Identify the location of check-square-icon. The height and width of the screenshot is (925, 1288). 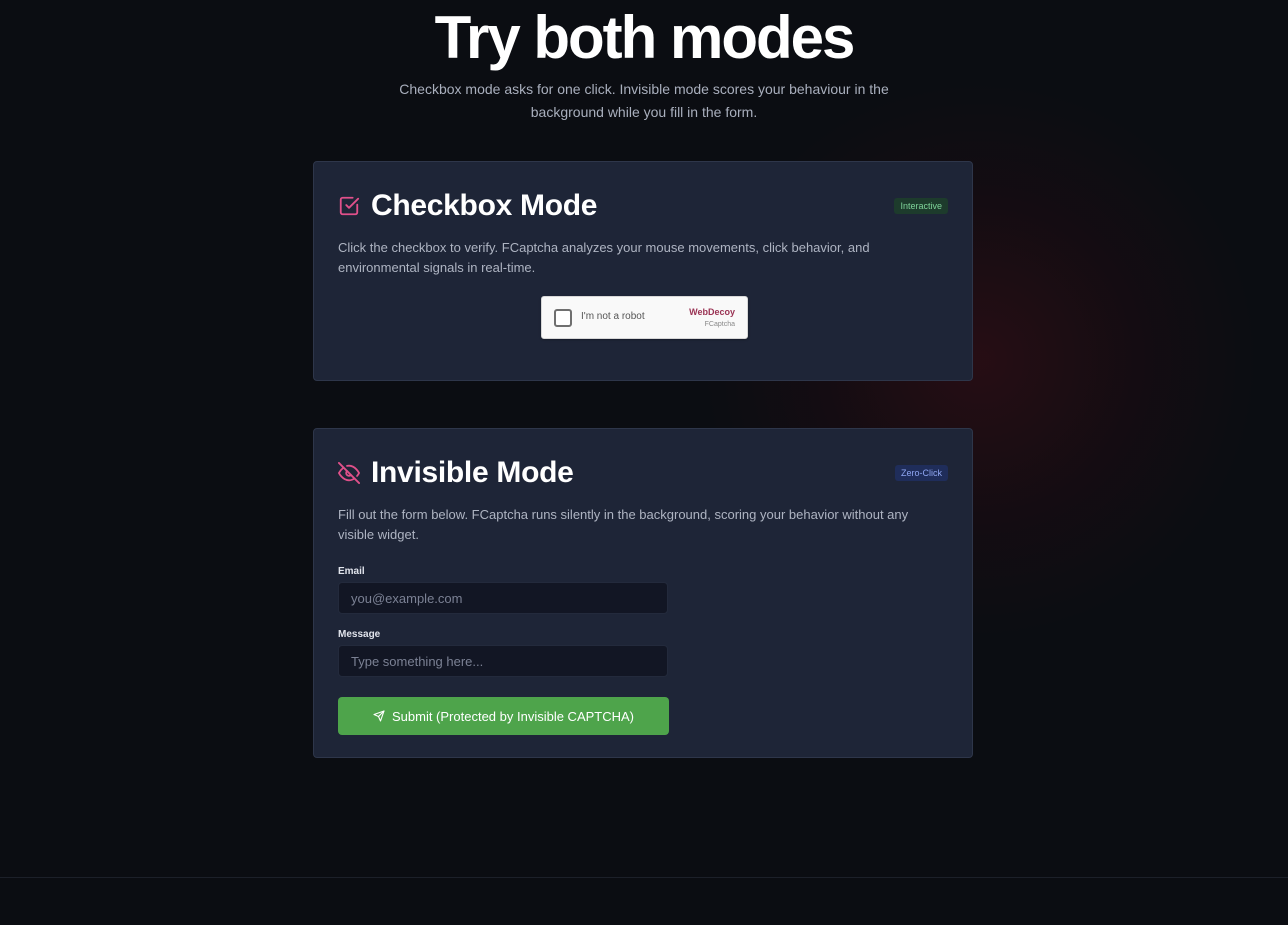
(349, 206).